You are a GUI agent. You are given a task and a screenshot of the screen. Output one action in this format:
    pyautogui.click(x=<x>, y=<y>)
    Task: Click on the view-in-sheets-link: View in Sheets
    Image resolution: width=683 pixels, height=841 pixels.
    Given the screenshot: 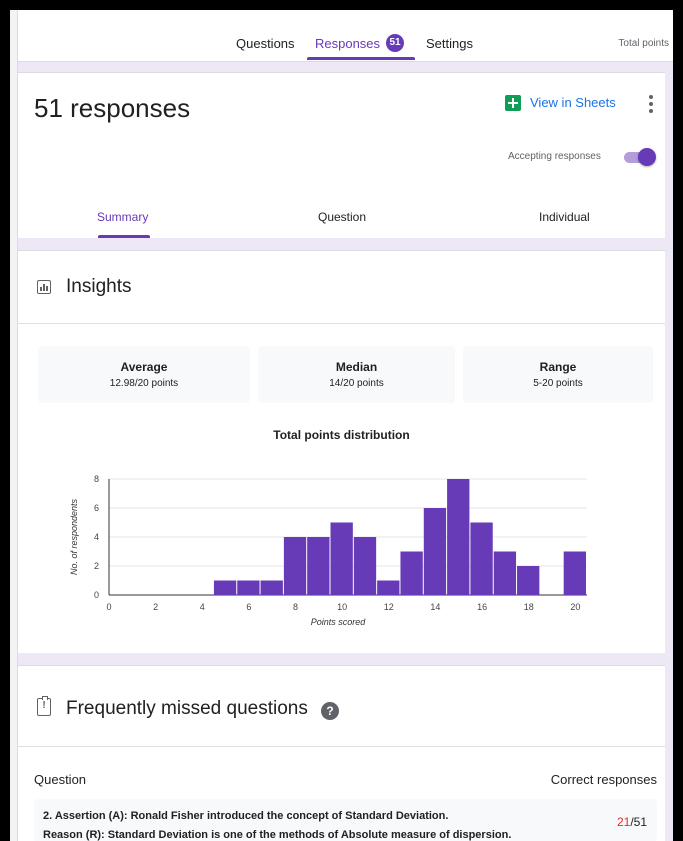 What is the action you would take?
    pyautogui.click(x=573, y=102)
    